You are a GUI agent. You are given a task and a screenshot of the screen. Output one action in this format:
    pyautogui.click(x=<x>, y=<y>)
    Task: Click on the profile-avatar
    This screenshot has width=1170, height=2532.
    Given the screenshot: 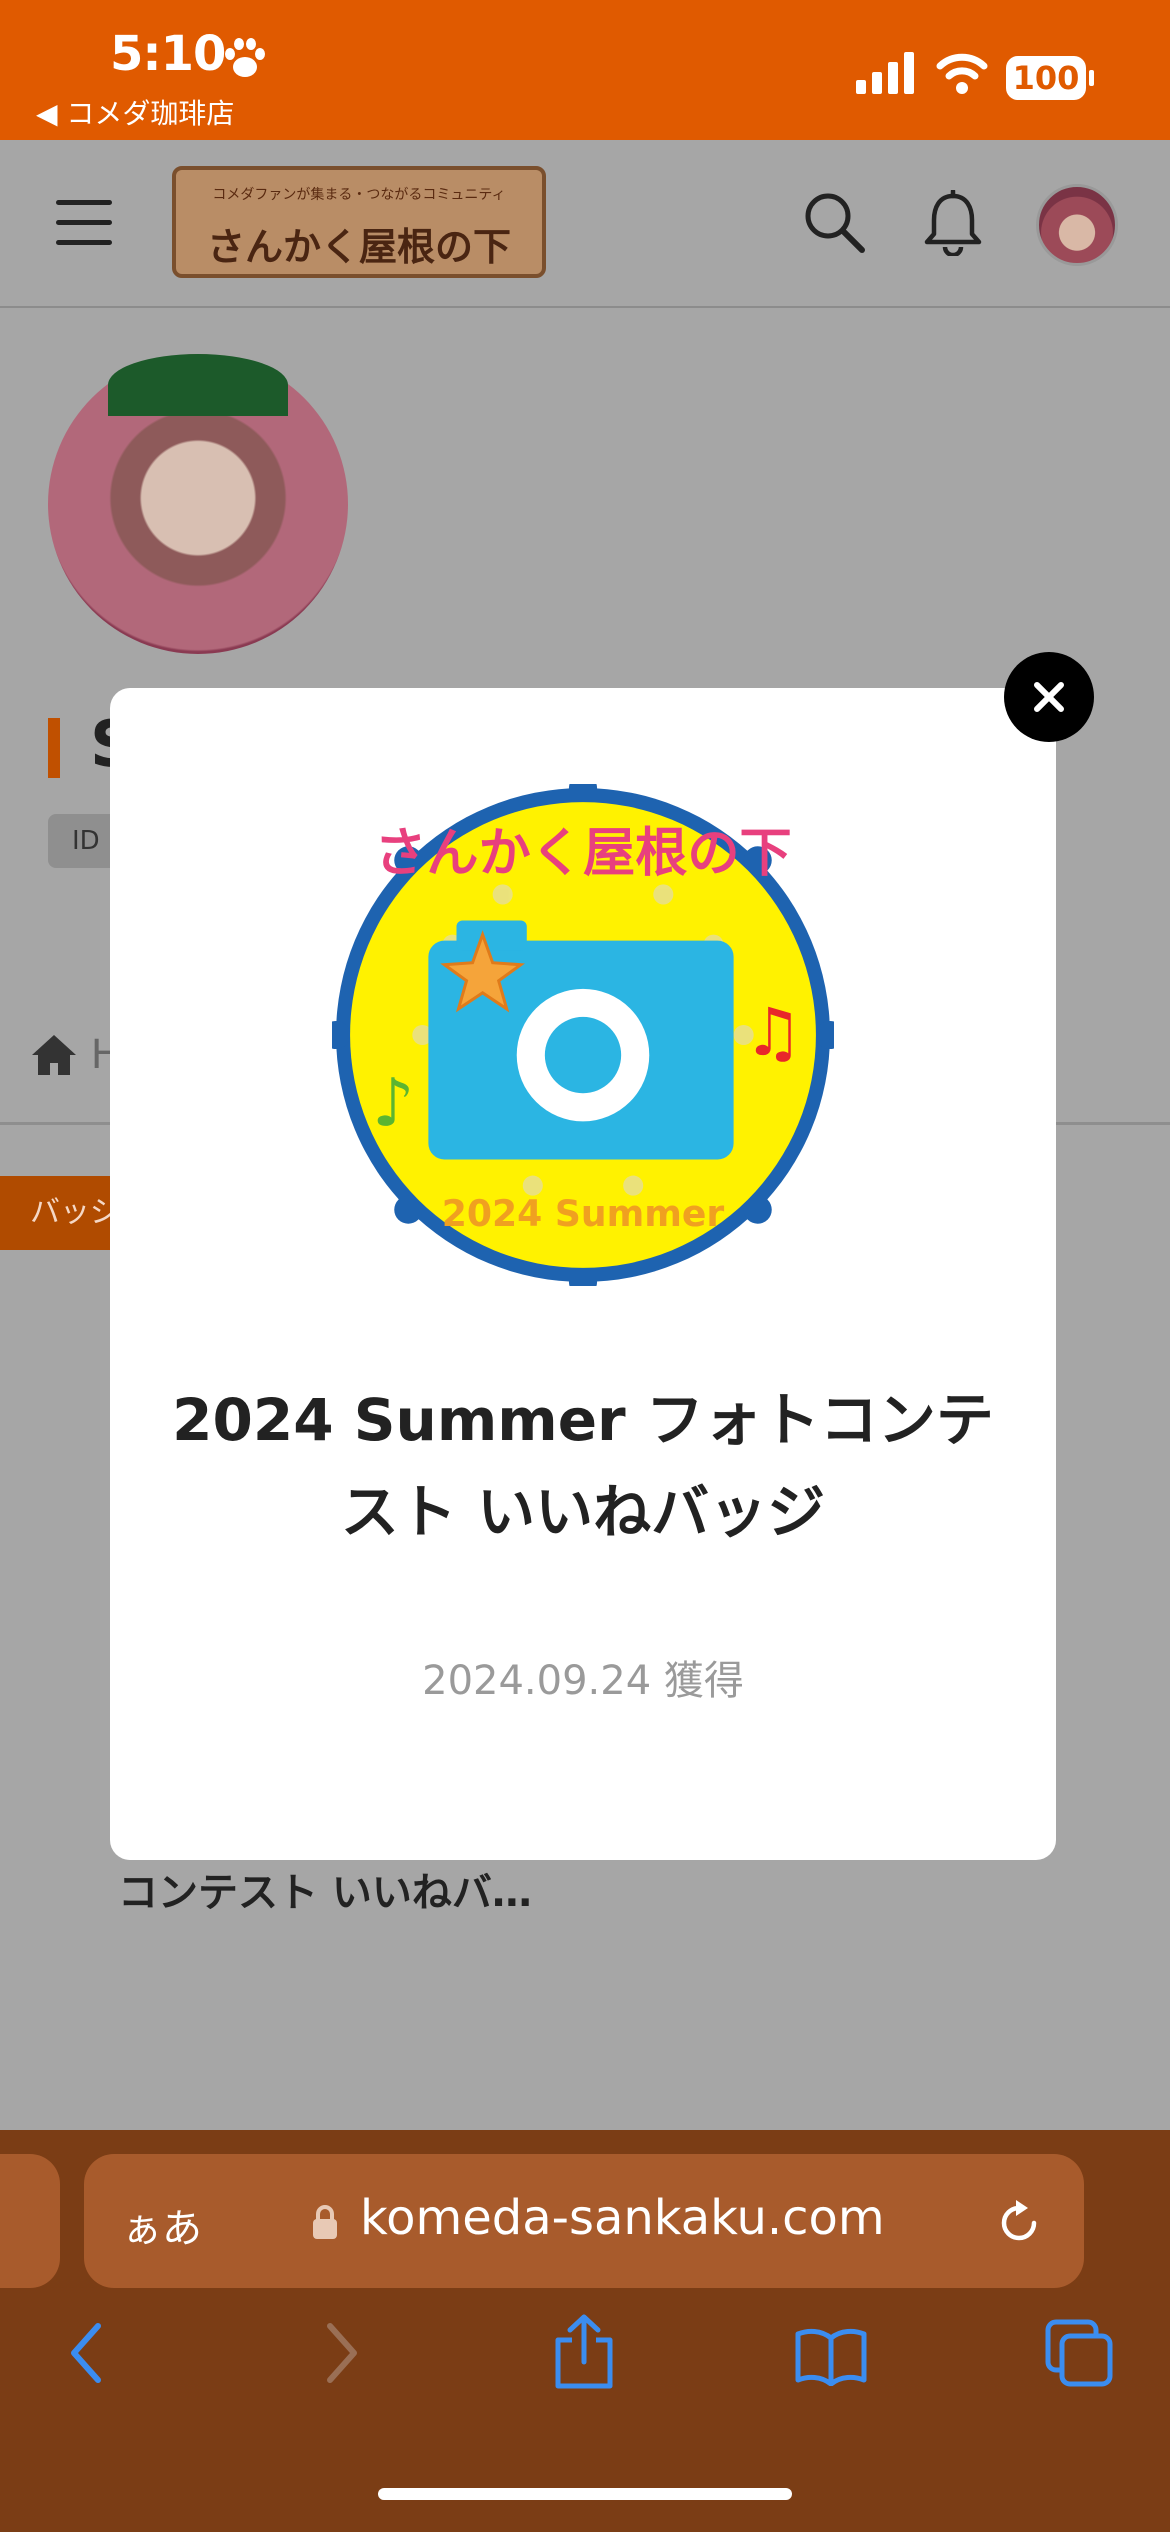 What is the action you would take?
    pyautogui.click(x=198, y=504)
    